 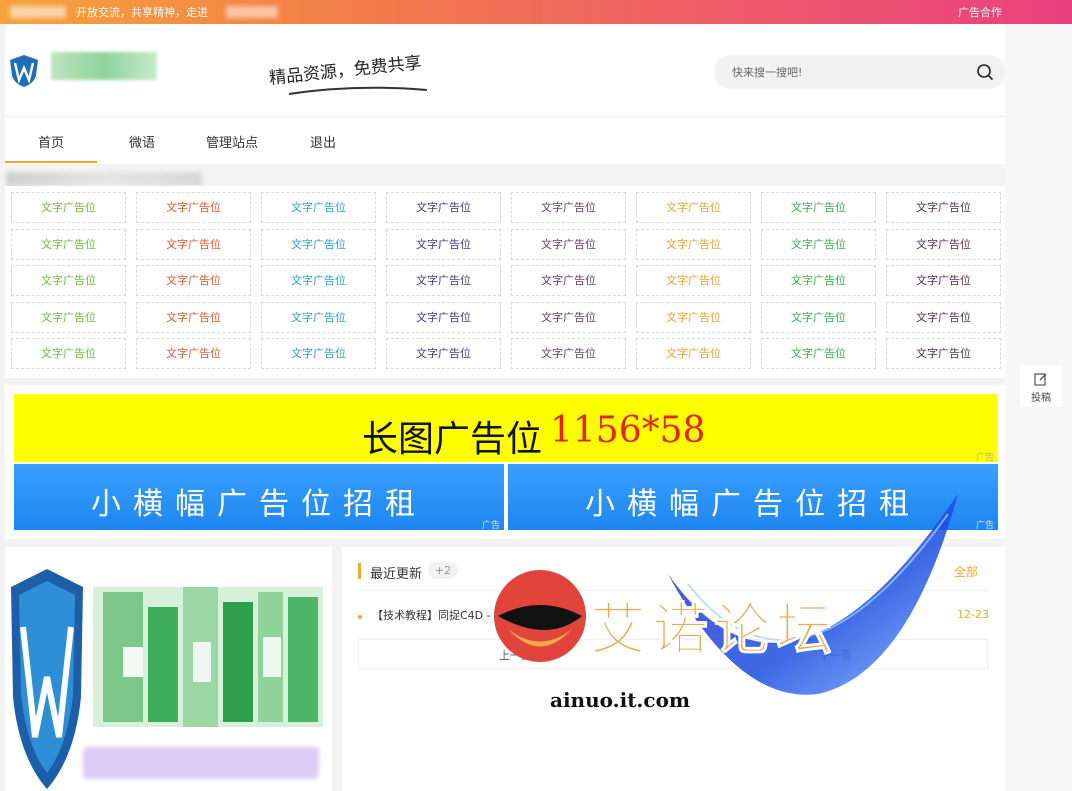 What do you see at coordinates (1040, 379) in the screenshot?
I see `edit-icon` at bounding box center [1040, 379].